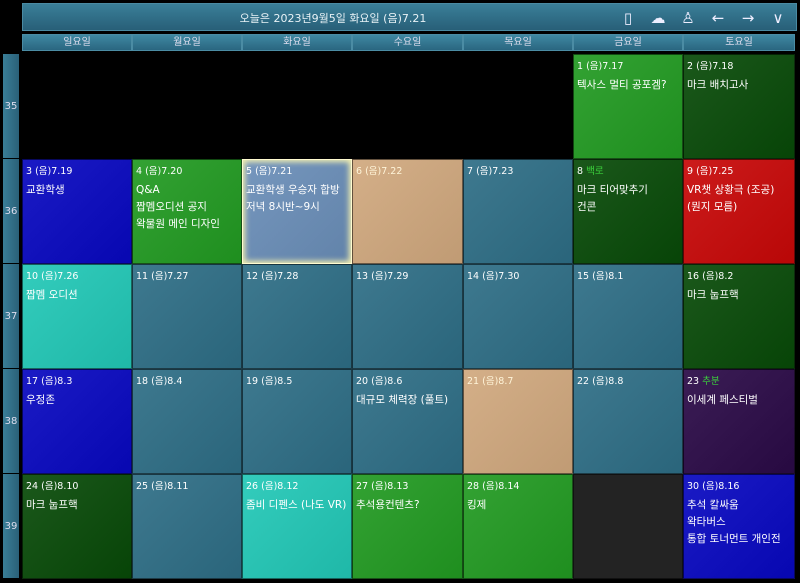 Image resolution: width=800 pixels, height=583 pixels. Describe the element at coordinates (407, 400) in the screenshot. I see `event-item: 대규모 체력장 (풀트)` at that location.